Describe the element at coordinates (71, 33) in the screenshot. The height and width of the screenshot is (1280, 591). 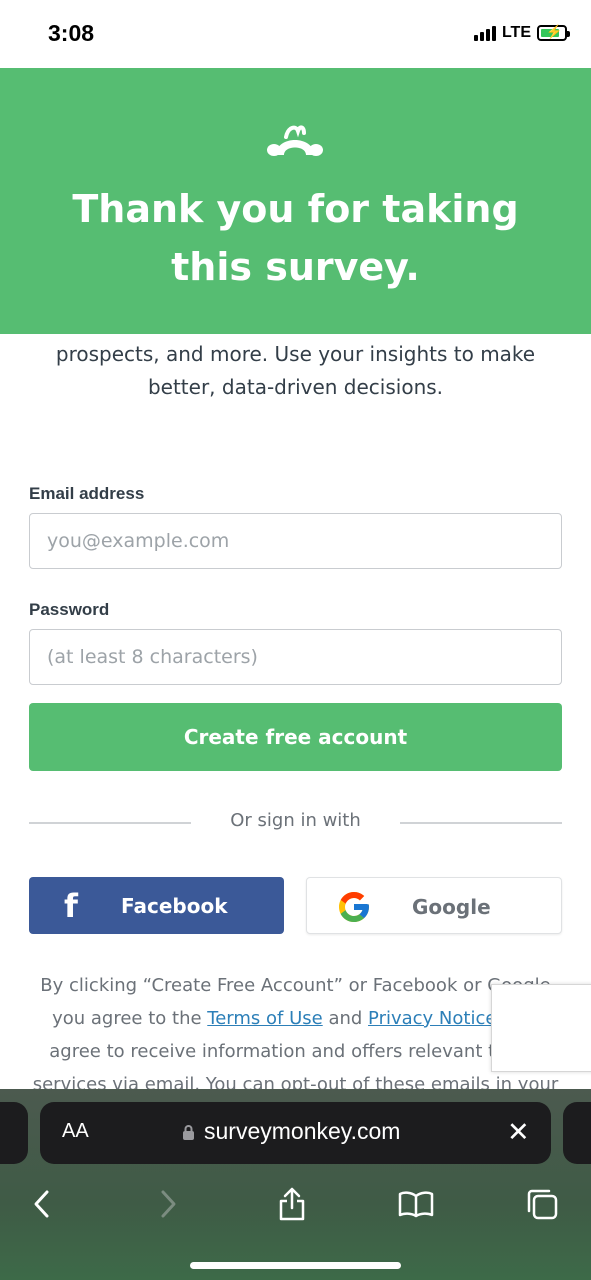
I see `status-time: 3:08` at that location.